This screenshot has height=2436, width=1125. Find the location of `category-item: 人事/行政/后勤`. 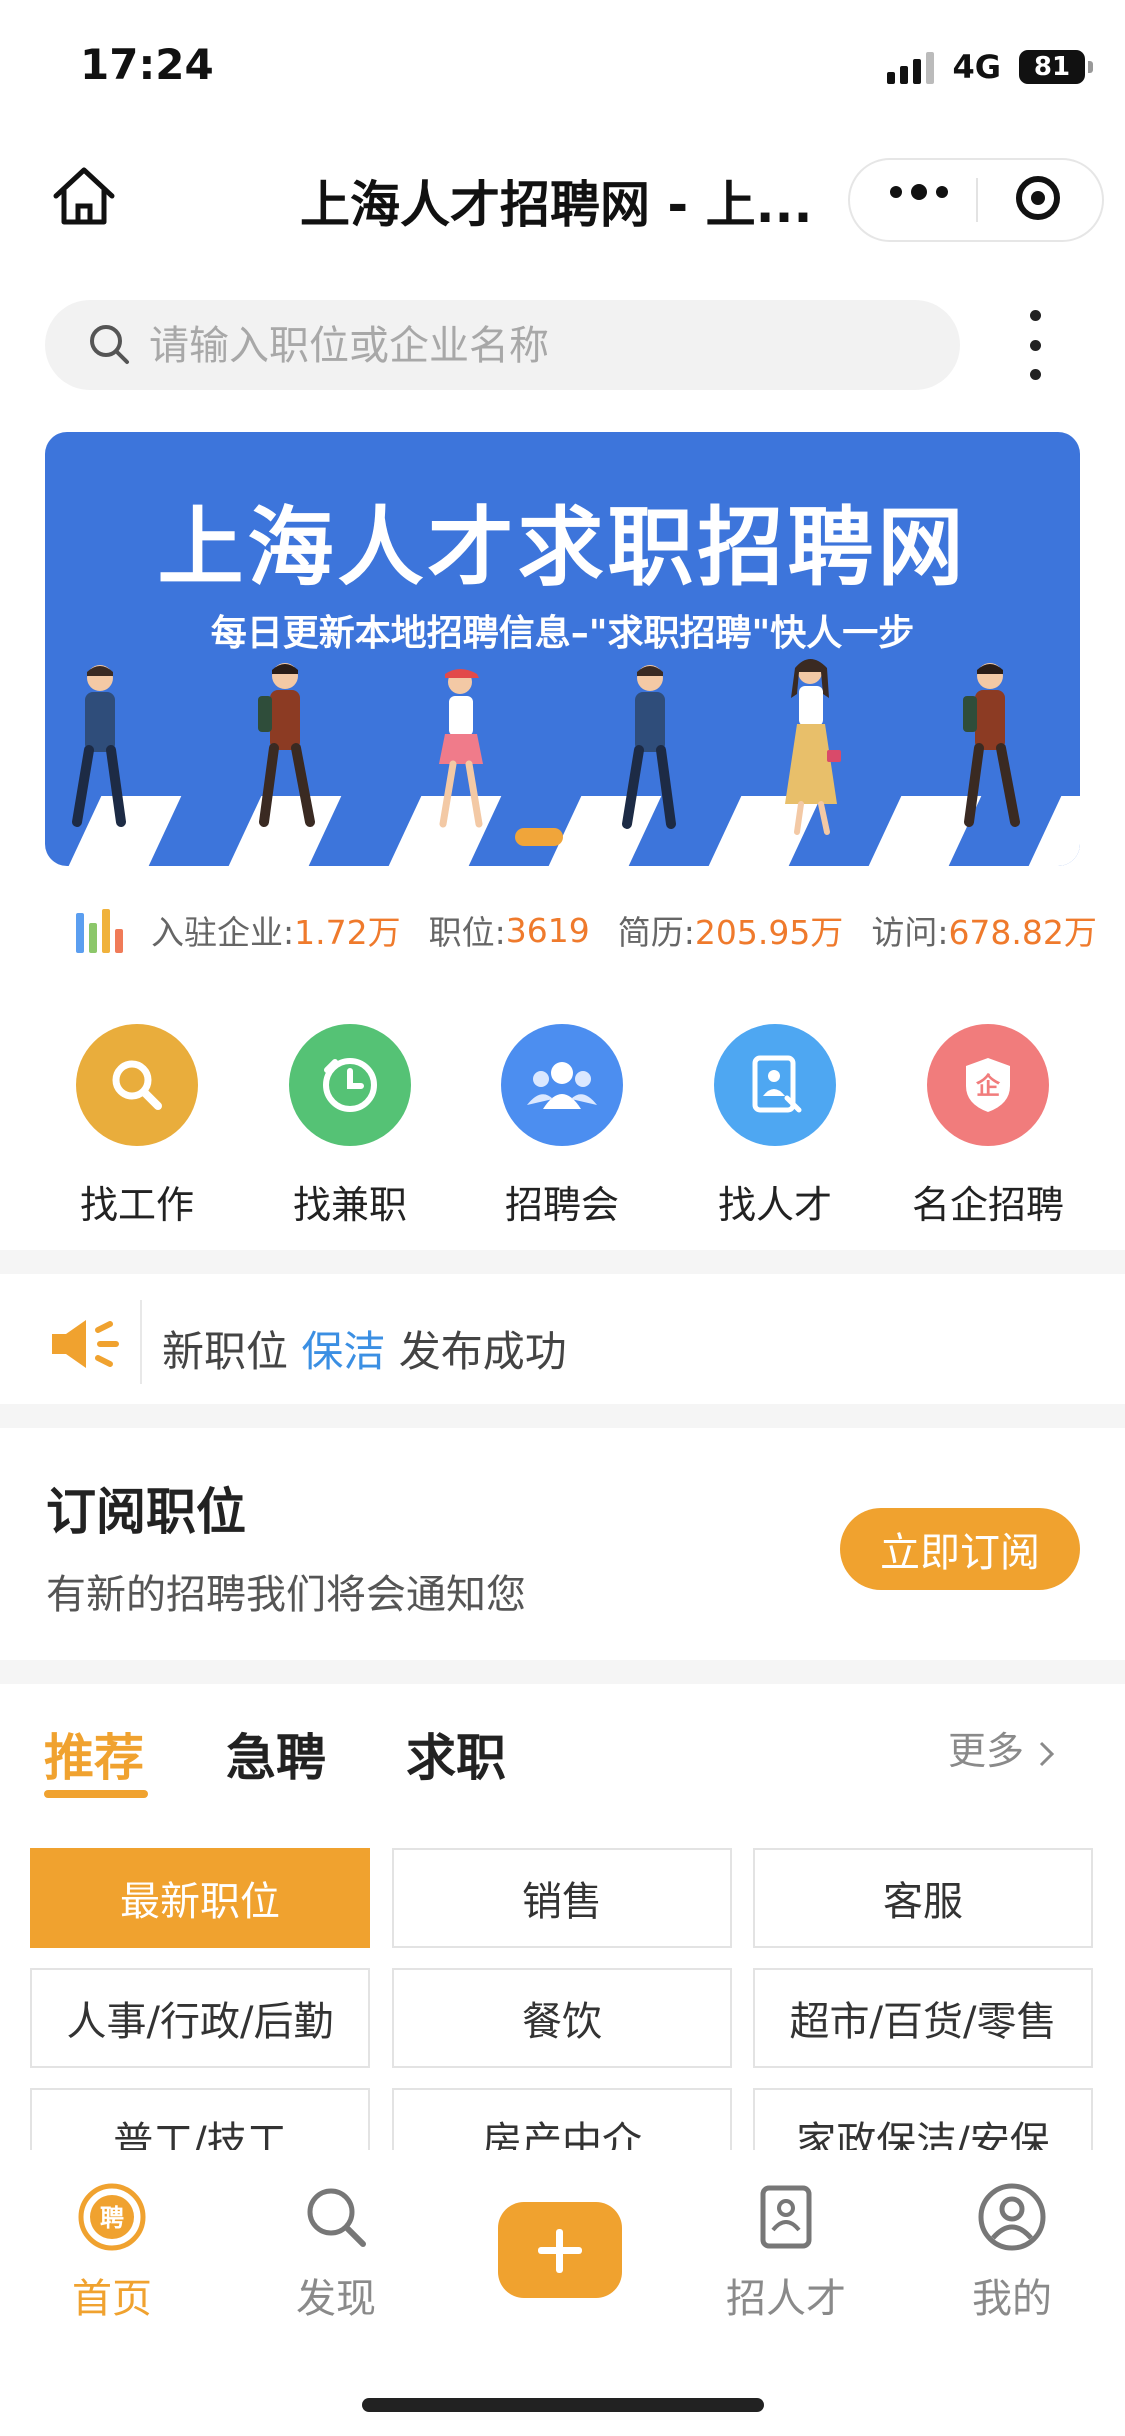

category-item: 人事/行政/后勤 is located at coordinates (200, 2018).